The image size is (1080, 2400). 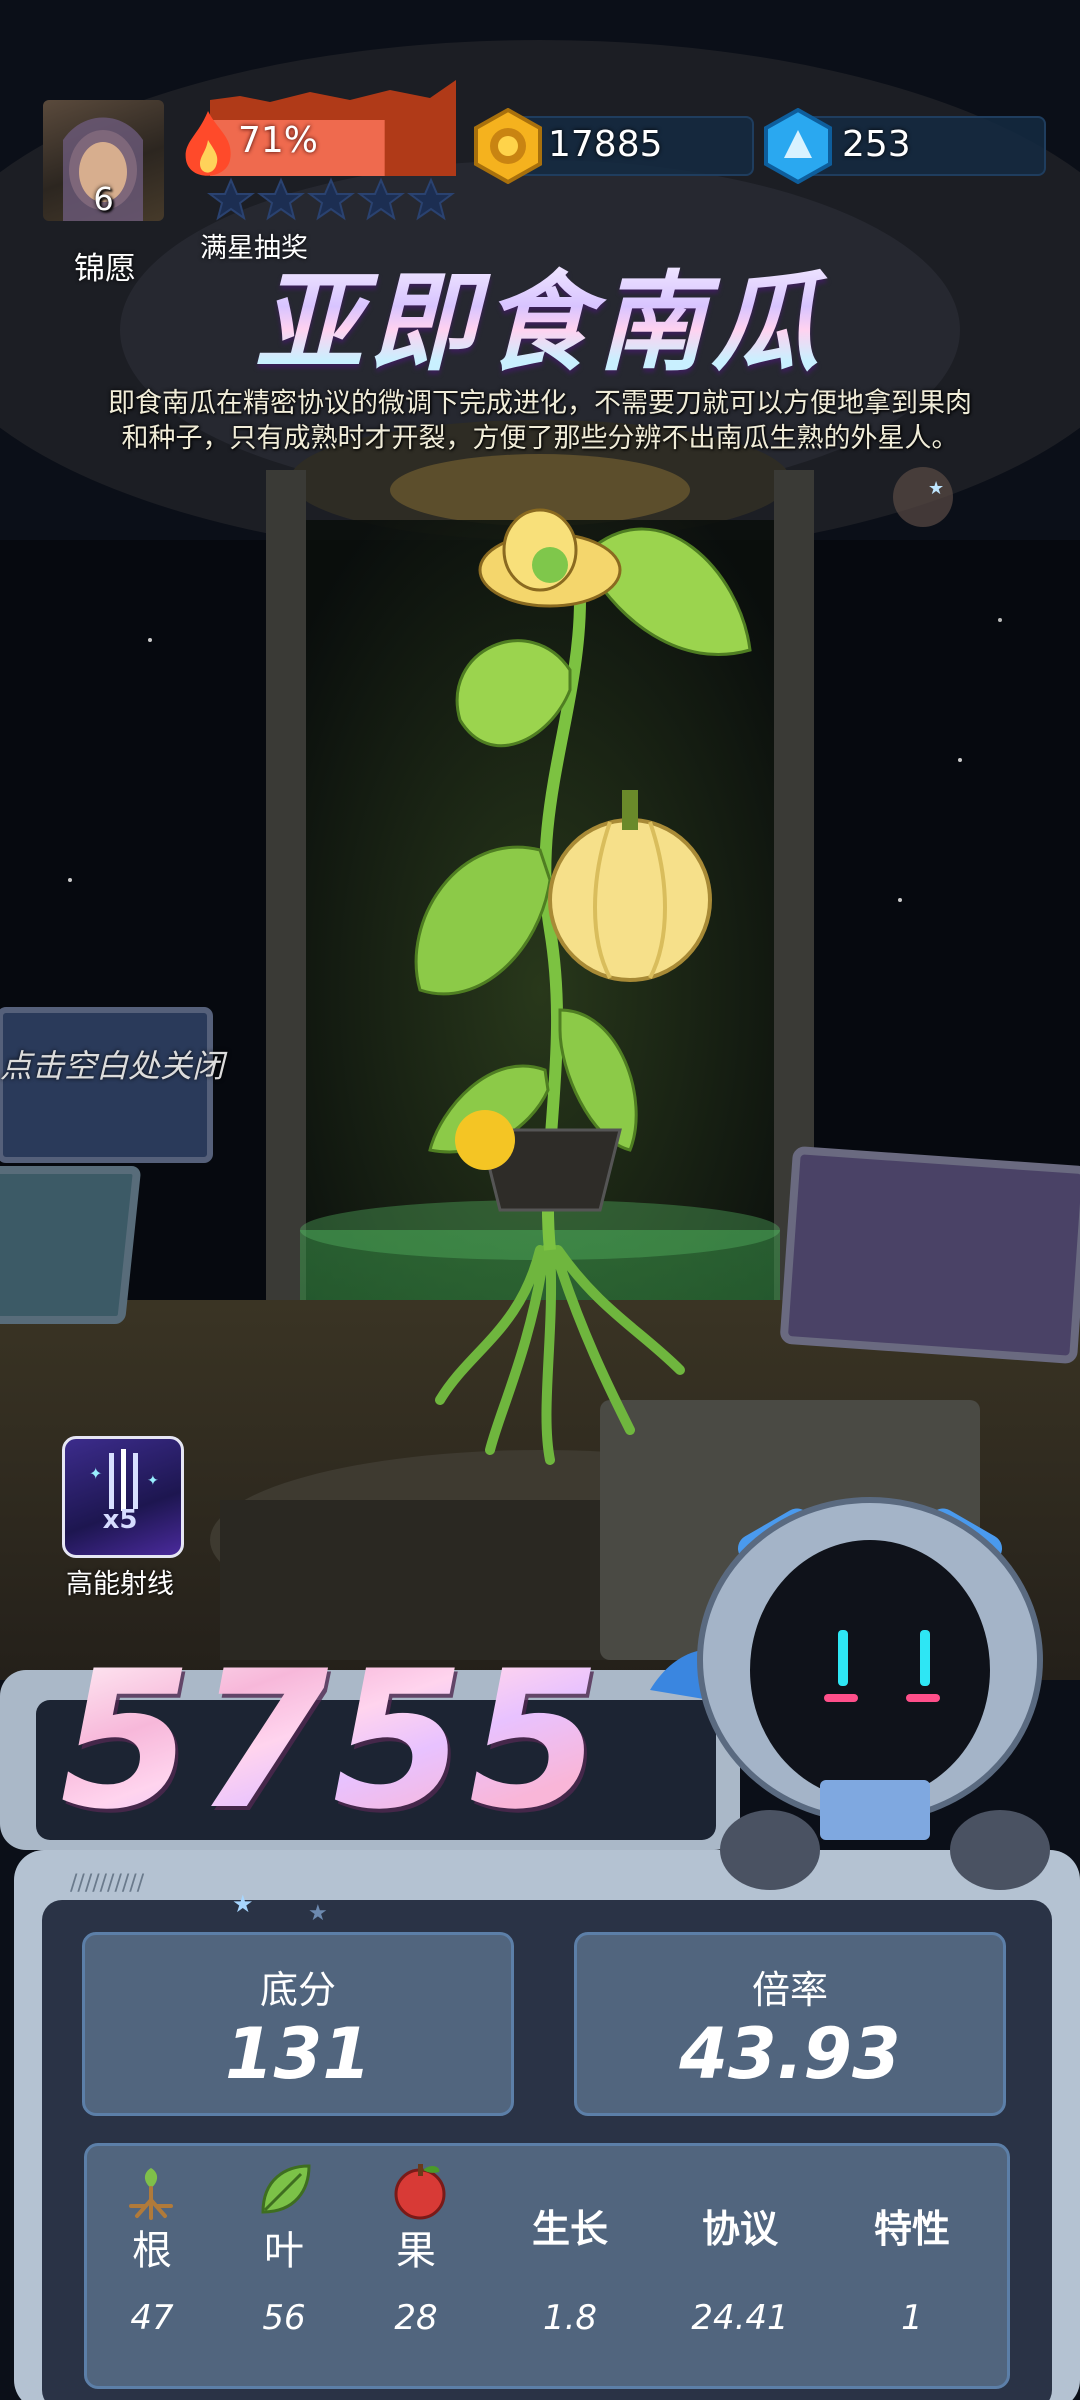 I want to click on robot-mascot, so click(x=850, y=1693).